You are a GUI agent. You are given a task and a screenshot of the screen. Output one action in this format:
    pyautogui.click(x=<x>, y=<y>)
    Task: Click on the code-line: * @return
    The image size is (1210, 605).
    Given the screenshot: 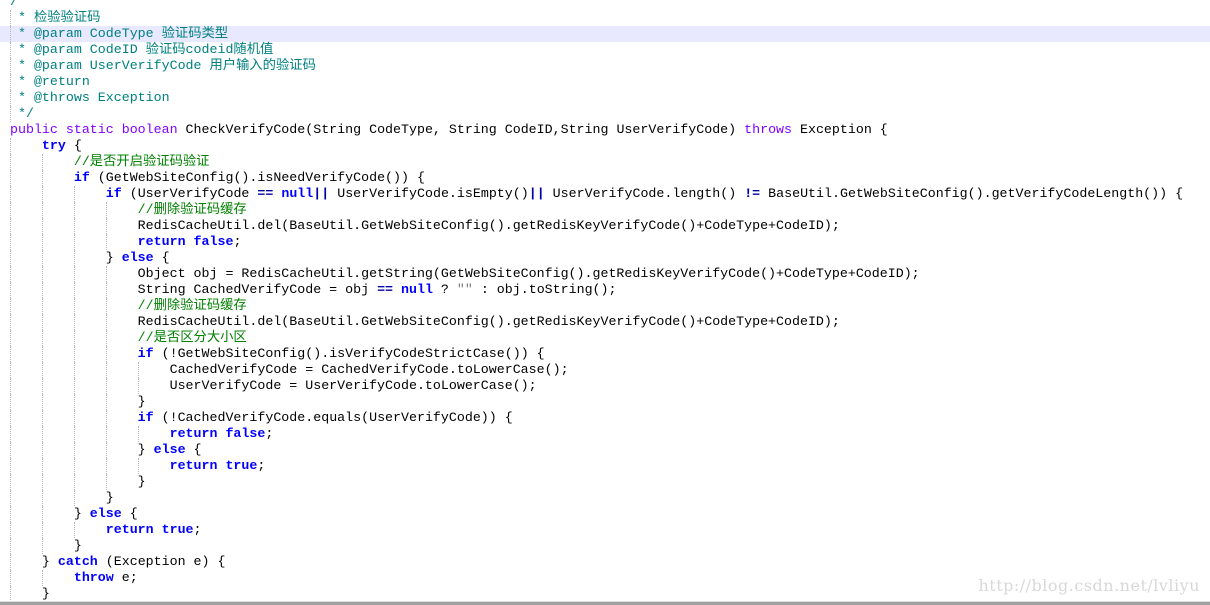 What is the action you would take?
    pyautogui.click(x=605, y=82)
    